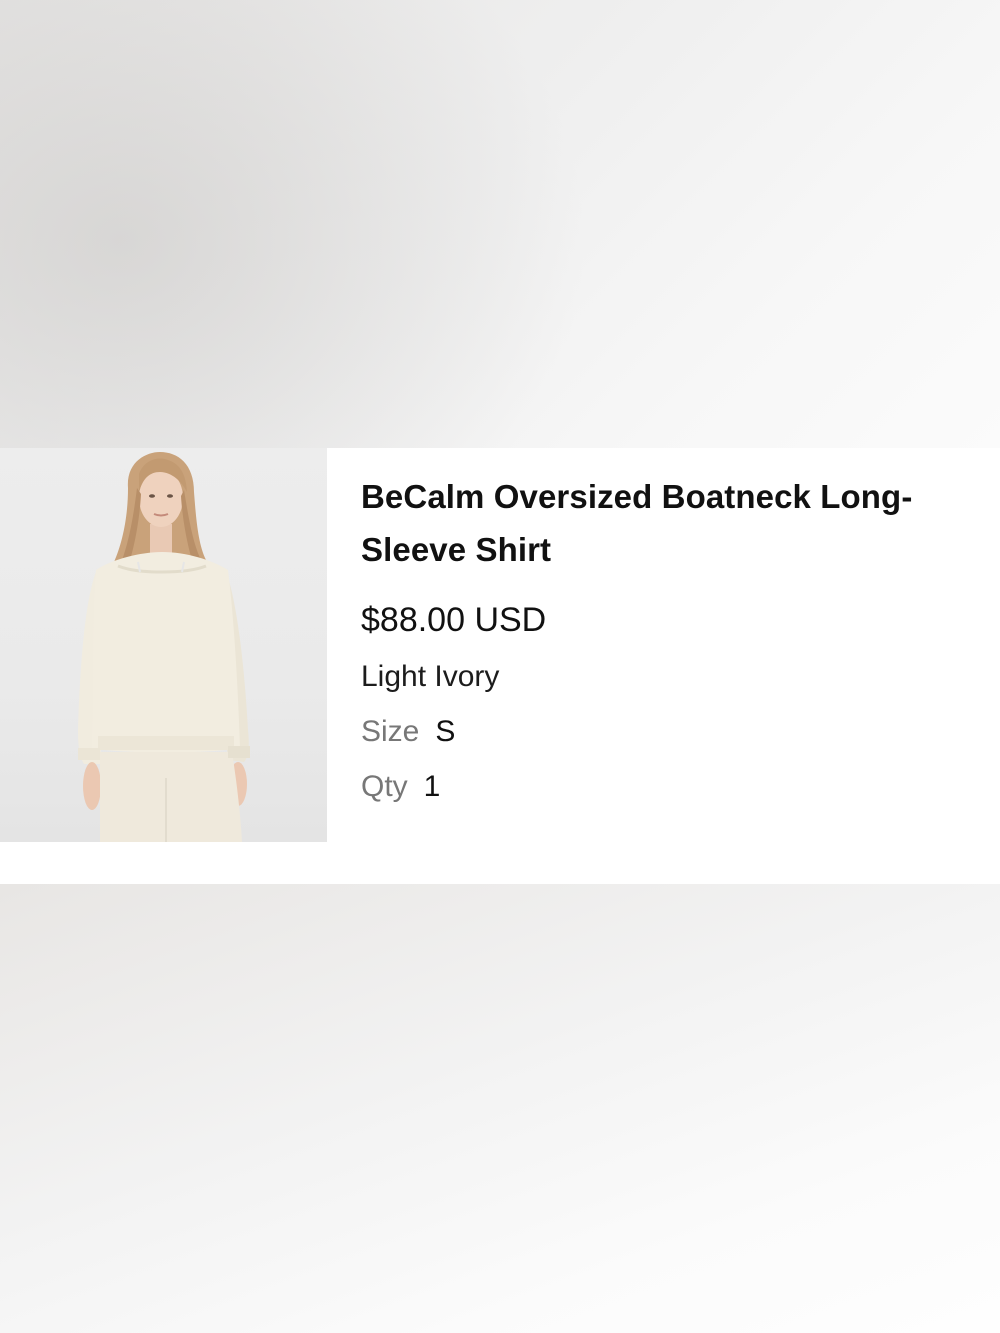  I want to click on product-color: Light Ivory, so click(430, 676).